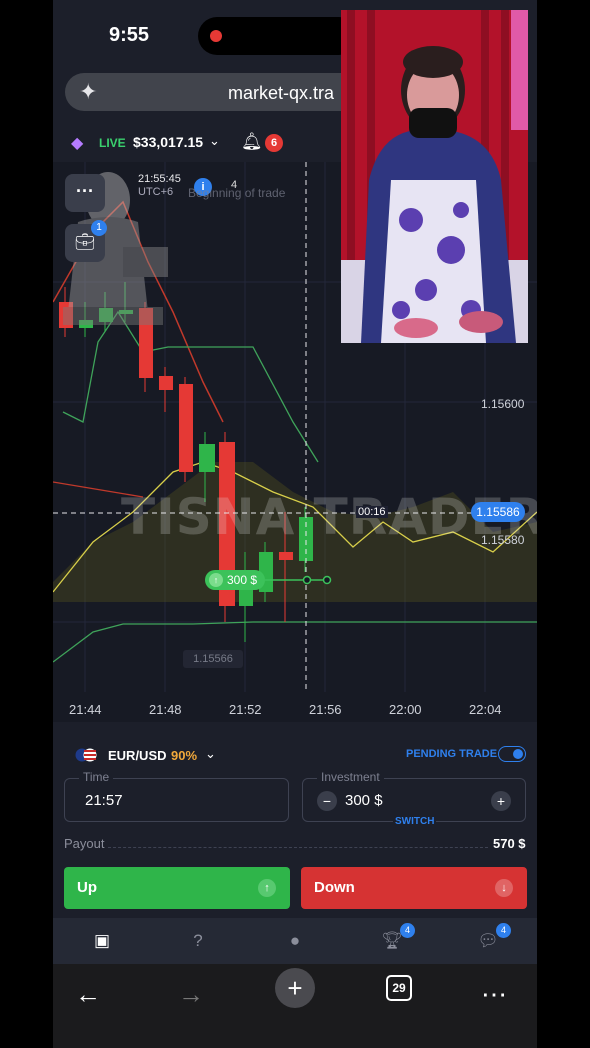 Image resolution: width=590 pixels, height=1048 pixels. I want to click on video-overlay, so click(434, 176).